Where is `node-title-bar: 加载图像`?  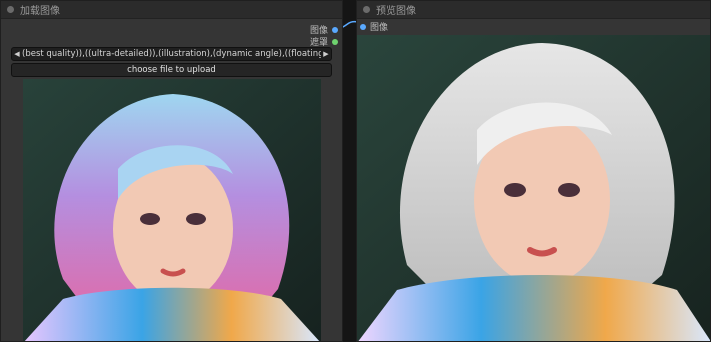 node-title-bar: 加载图像 is located at coordinates (171, 10).